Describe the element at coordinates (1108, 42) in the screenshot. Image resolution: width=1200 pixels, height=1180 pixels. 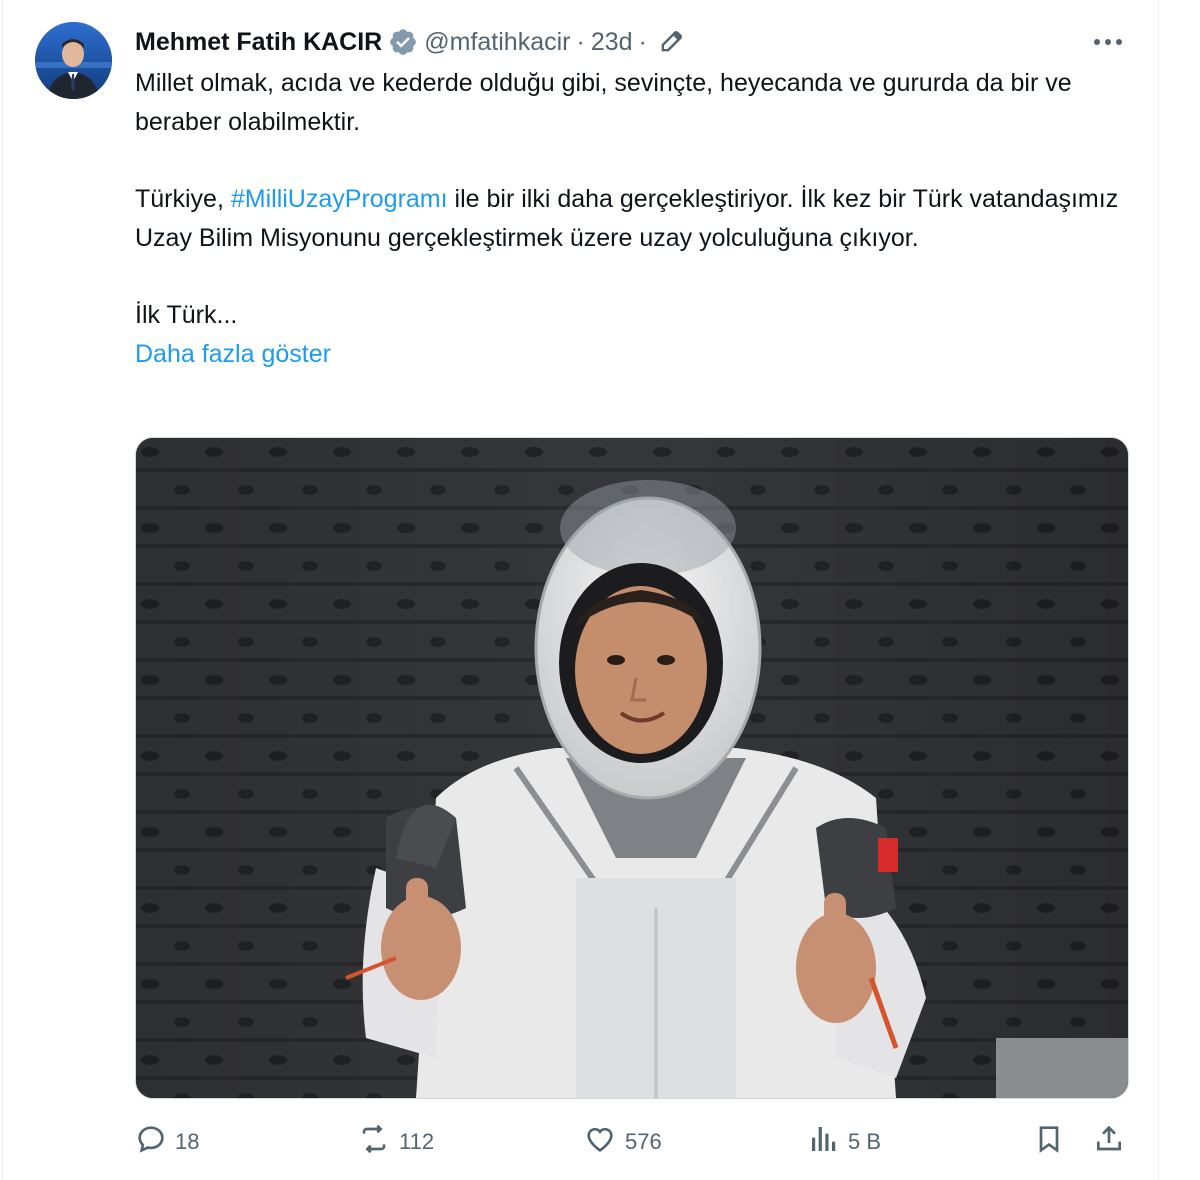
I see `more-icon` at that location.